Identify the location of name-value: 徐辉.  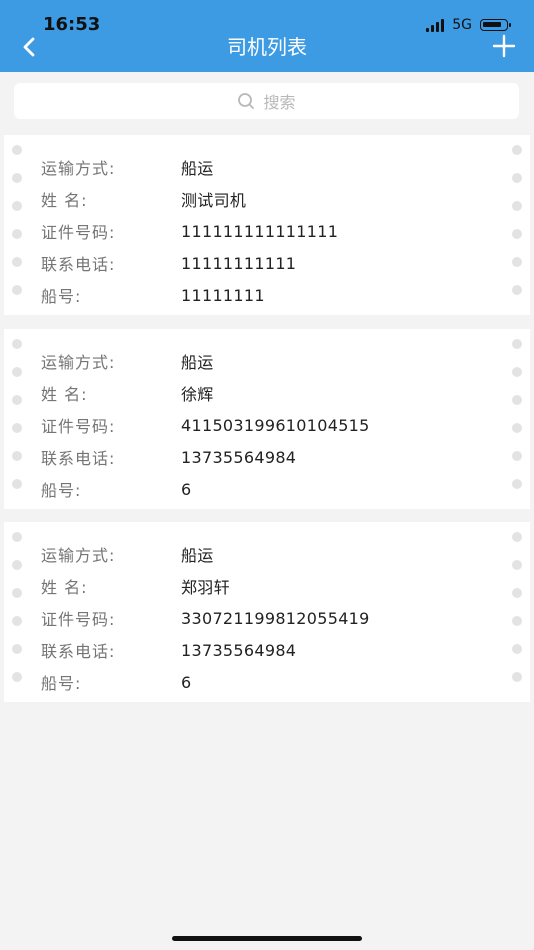
(197, 394).